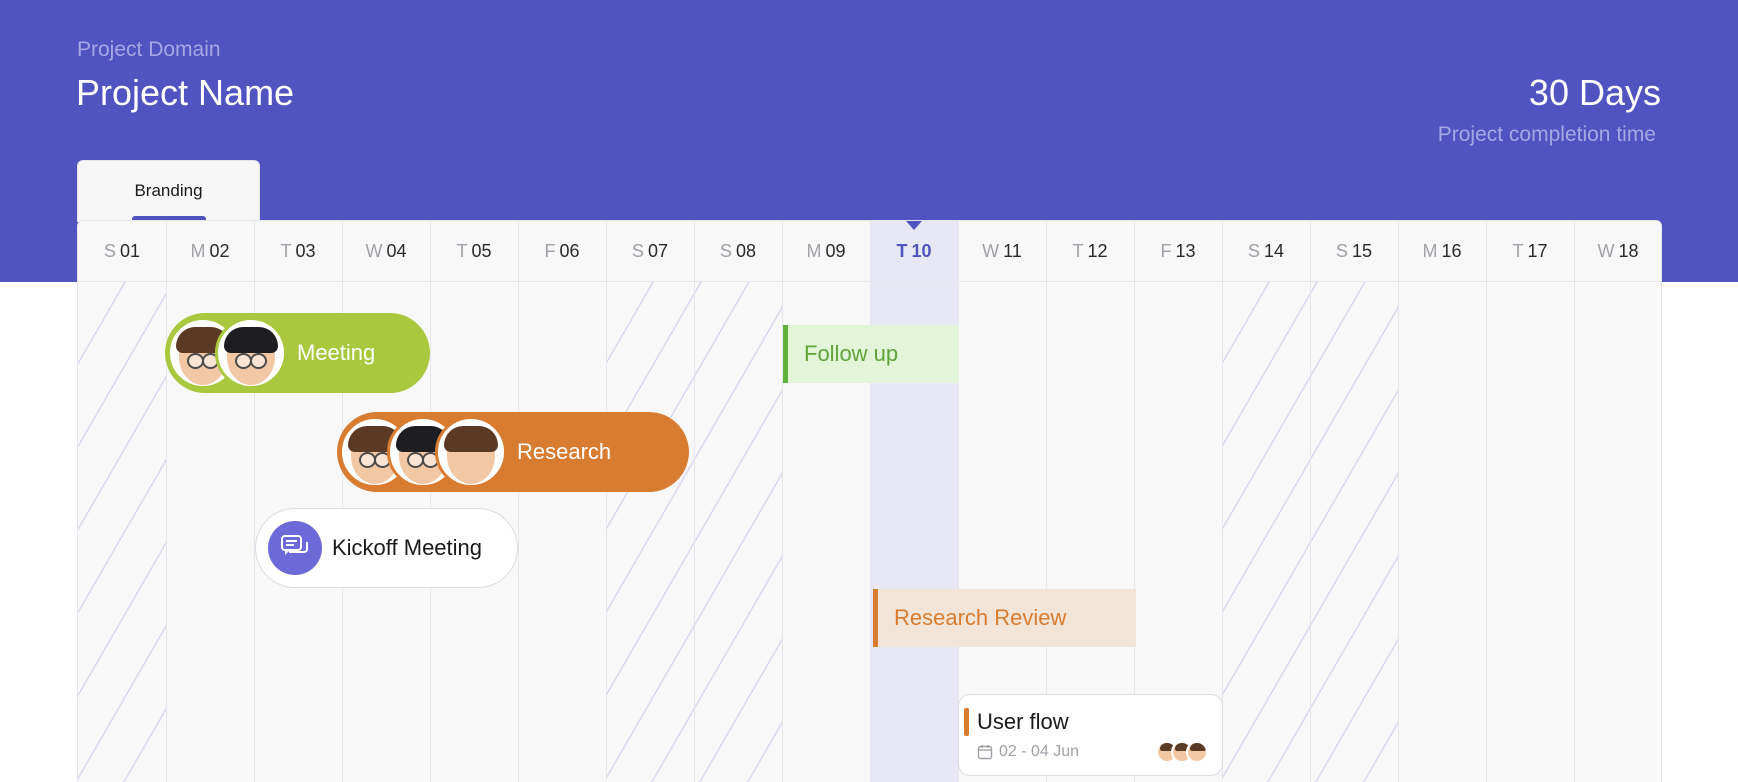 This screenshot has width=1738, height=782. I want to click on day-cell: W 11, so click(1002, 251).